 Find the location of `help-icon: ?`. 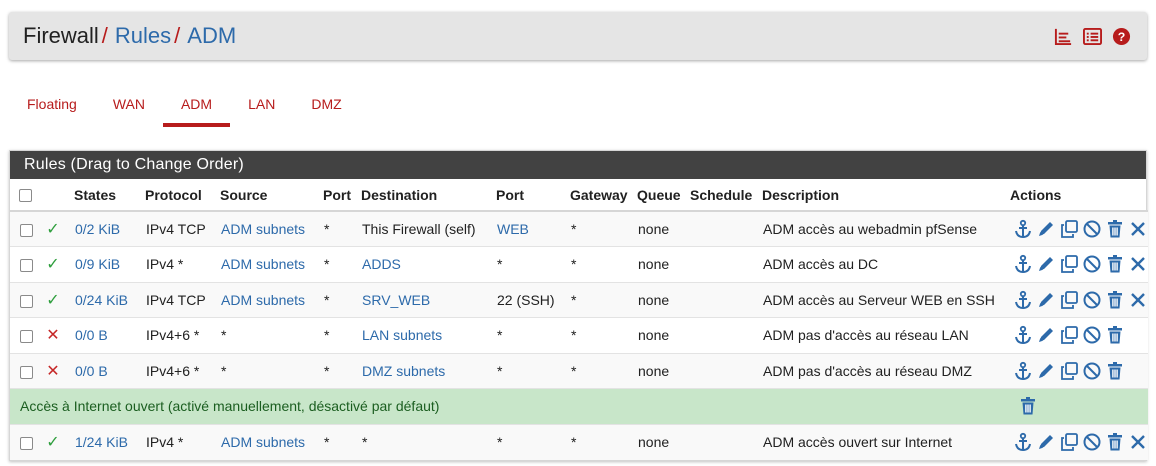

help-icon: ? is located at coordinates (1121, 36).